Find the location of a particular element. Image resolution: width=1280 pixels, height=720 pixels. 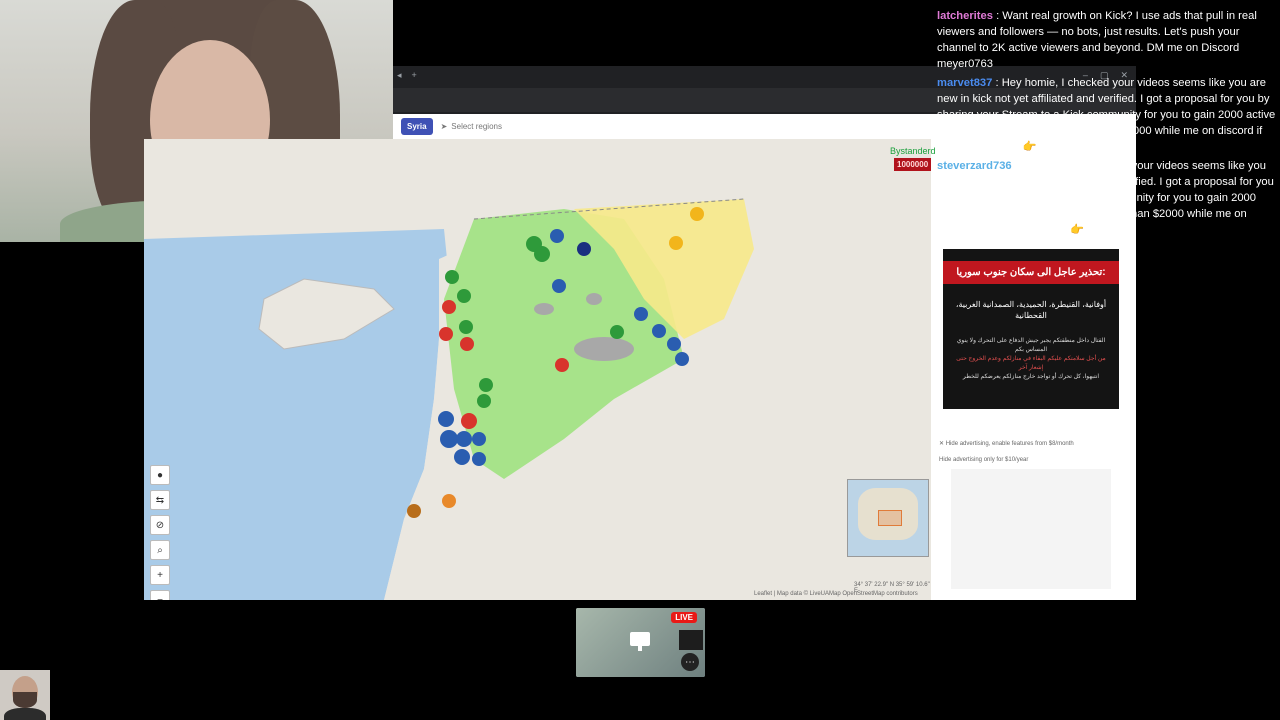

ad-placeholder is located at coordinates (1031, 529).